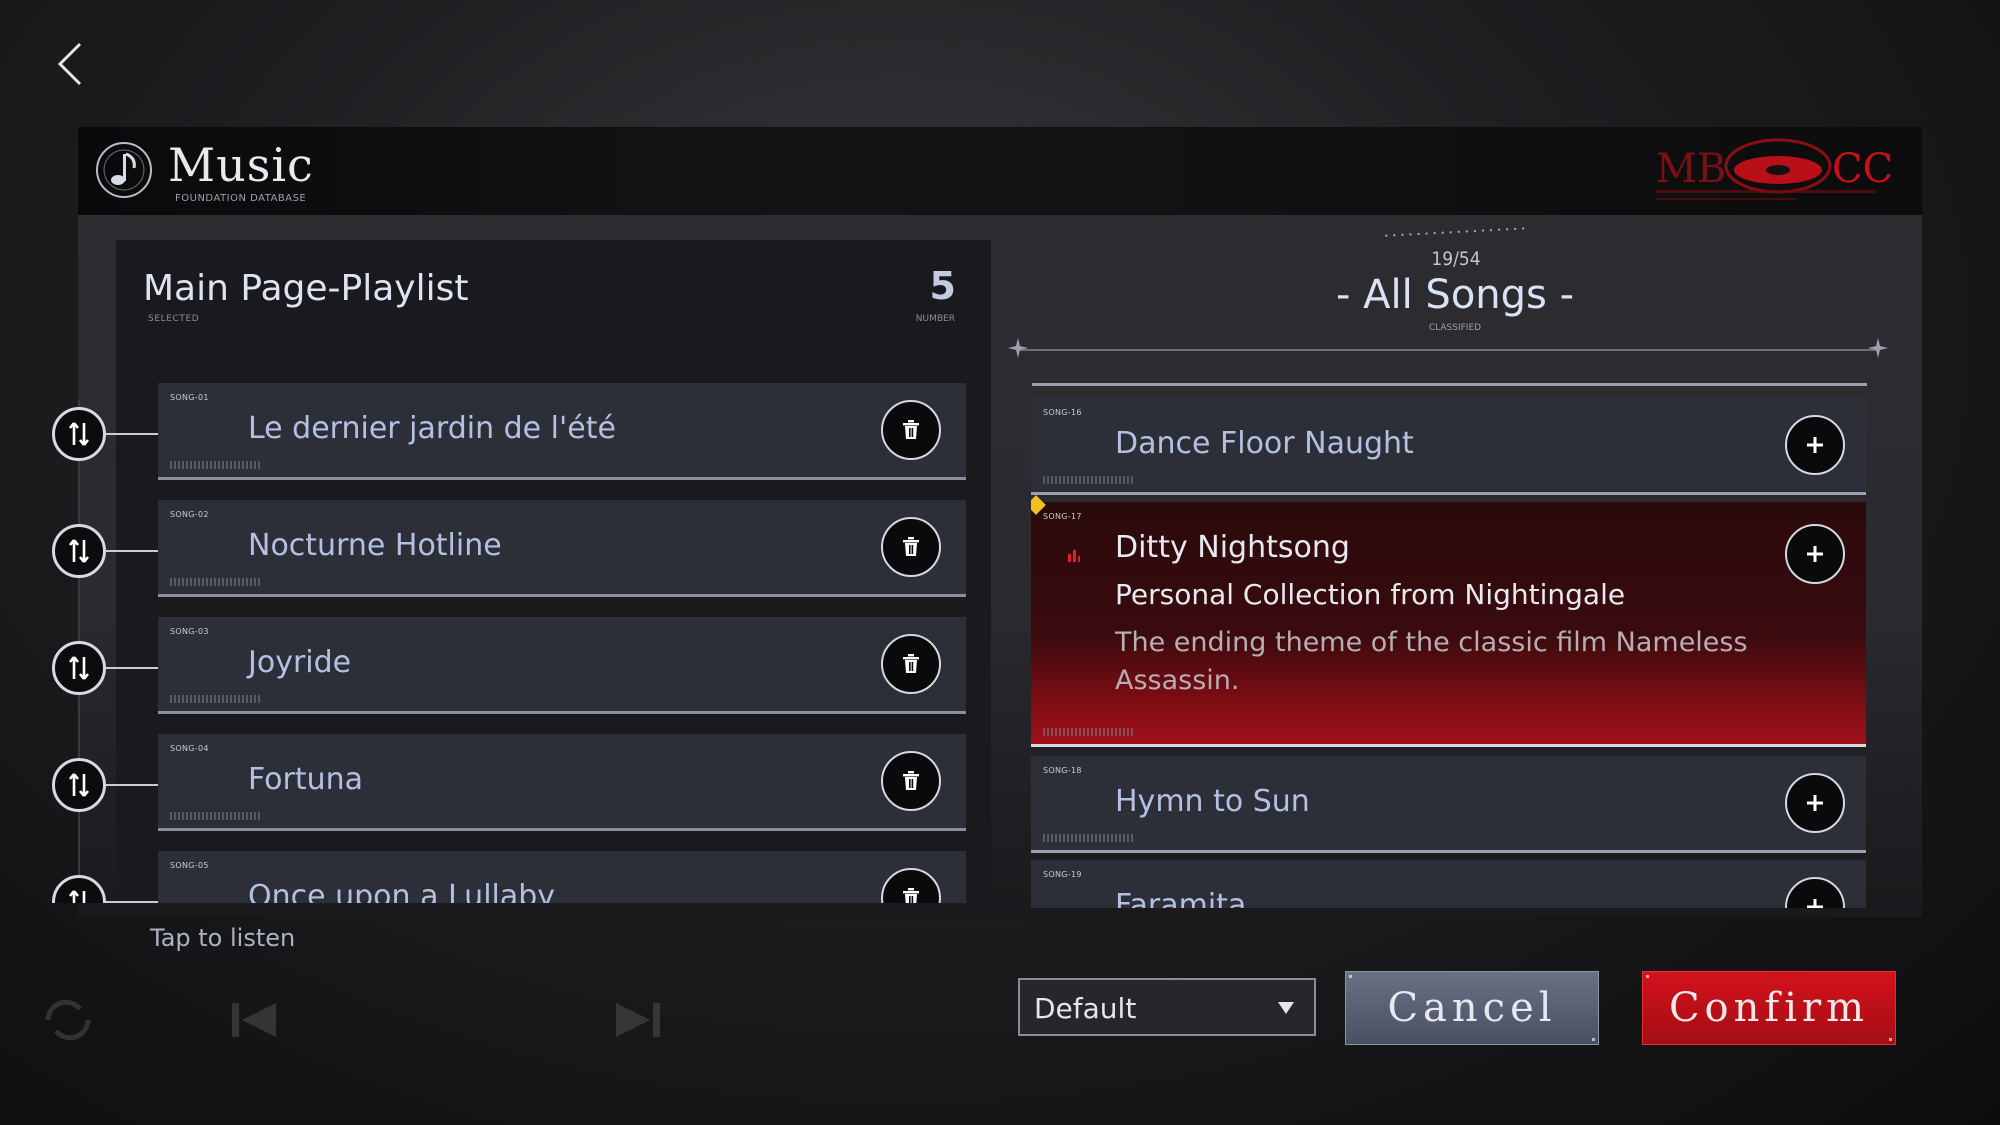 Image resolution: width=2000 pixels, height=1125 pixels. I want to click on playlist-song-item: SONG-04 Fortuna, so click(562, 782).